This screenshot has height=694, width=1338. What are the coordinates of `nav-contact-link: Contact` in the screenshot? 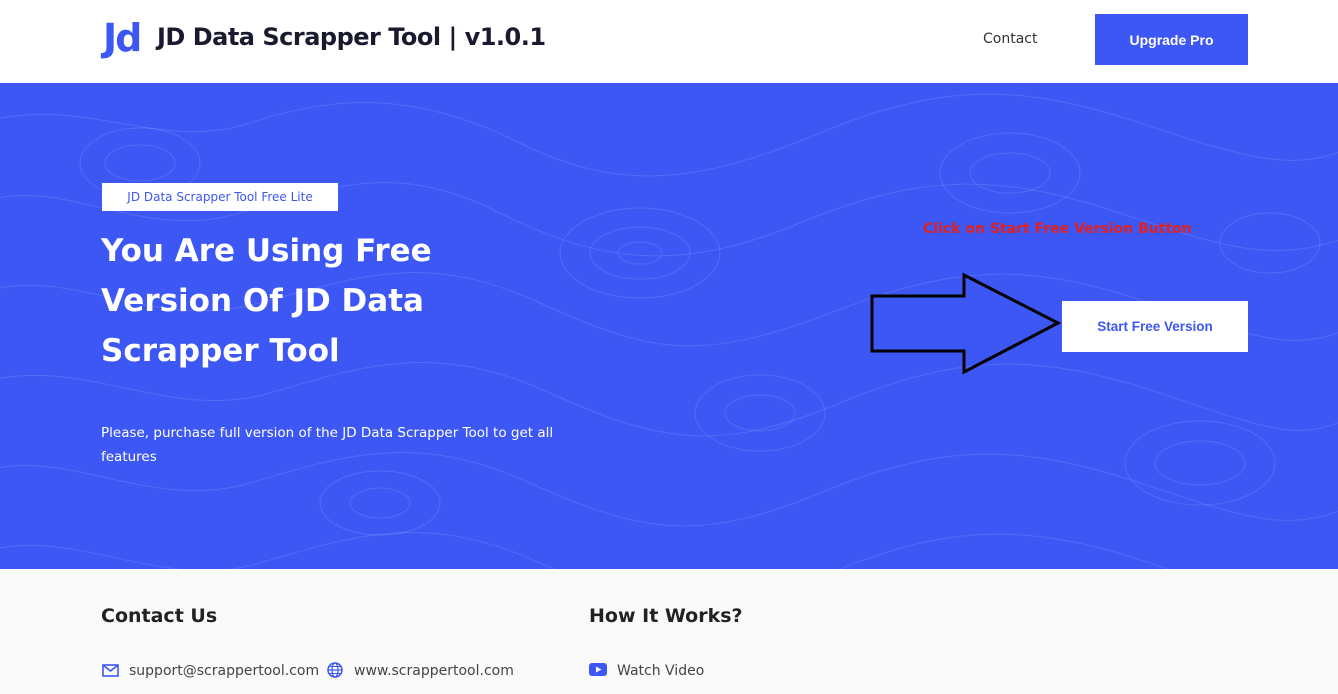 It's located at (1010, 39).